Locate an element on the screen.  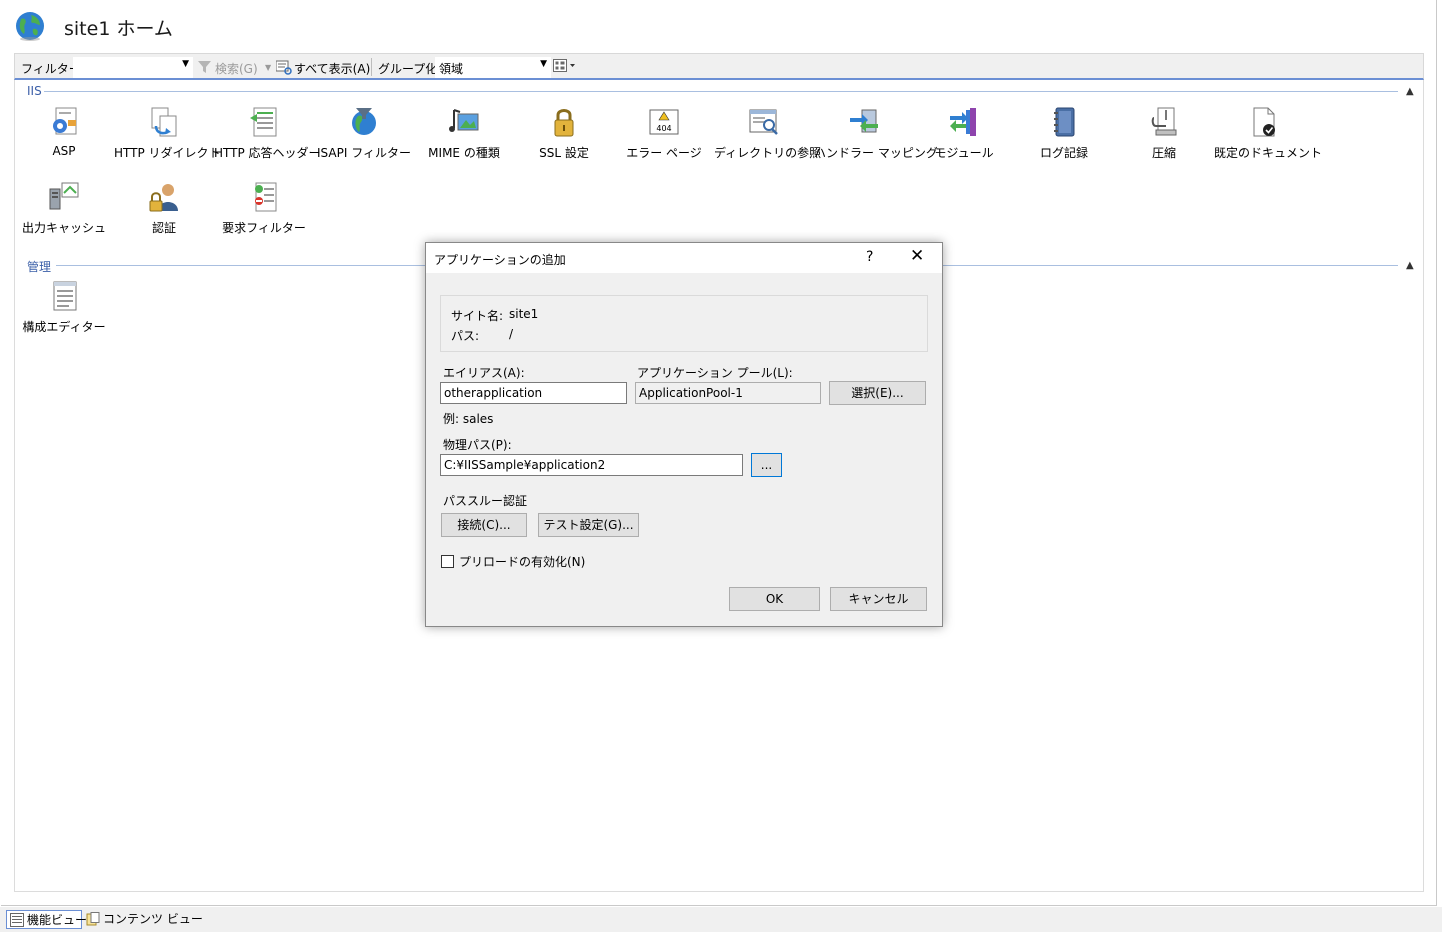
feature-logging: ログ記録 is located at coordinates (1064, 133).